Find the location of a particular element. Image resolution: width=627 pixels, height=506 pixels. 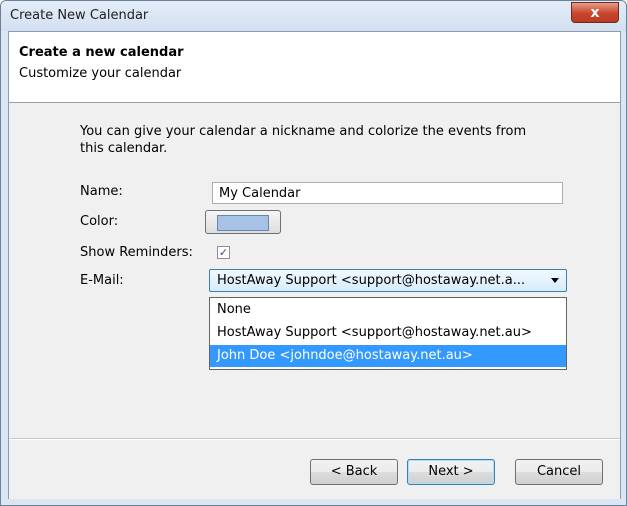

divider is located at coordinates (314, 439).